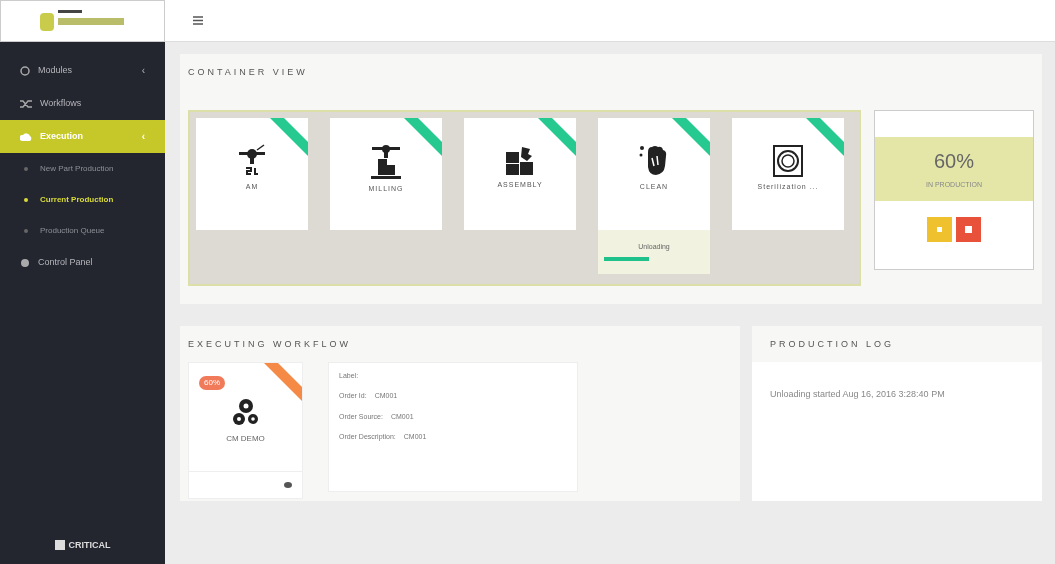  I want to click on nav-subitem: Current Production, so click(82, 199).